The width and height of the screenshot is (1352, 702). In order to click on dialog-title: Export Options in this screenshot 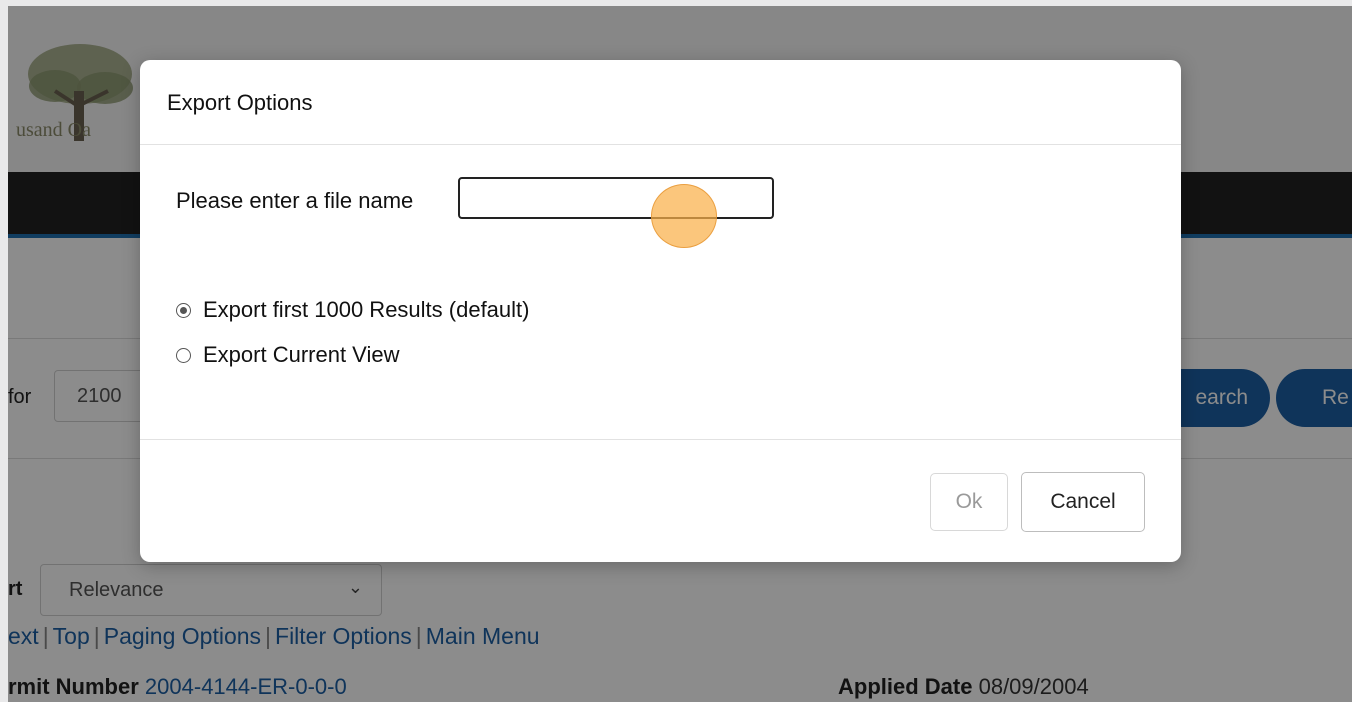, I will do `click(240, 102)`.